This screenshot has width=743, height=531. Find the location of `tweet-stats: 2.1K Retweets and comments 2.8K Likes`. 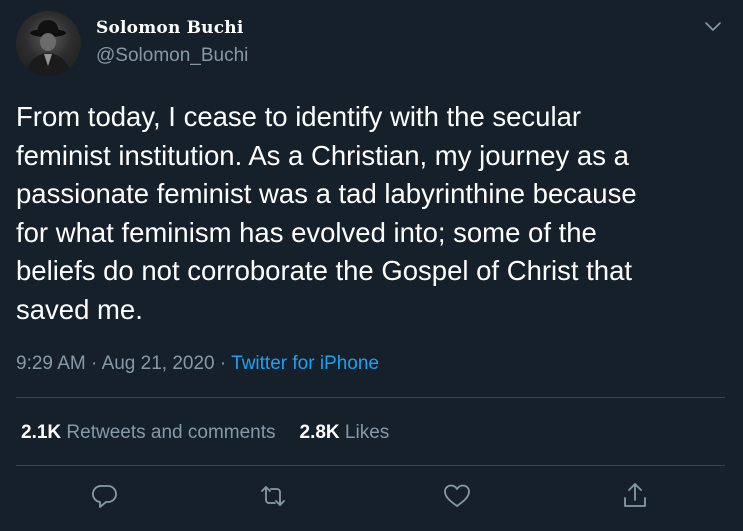

tweet-stats: 2.1K Retweets and comments 2.8K Likes is located at coordinates (205, 433).